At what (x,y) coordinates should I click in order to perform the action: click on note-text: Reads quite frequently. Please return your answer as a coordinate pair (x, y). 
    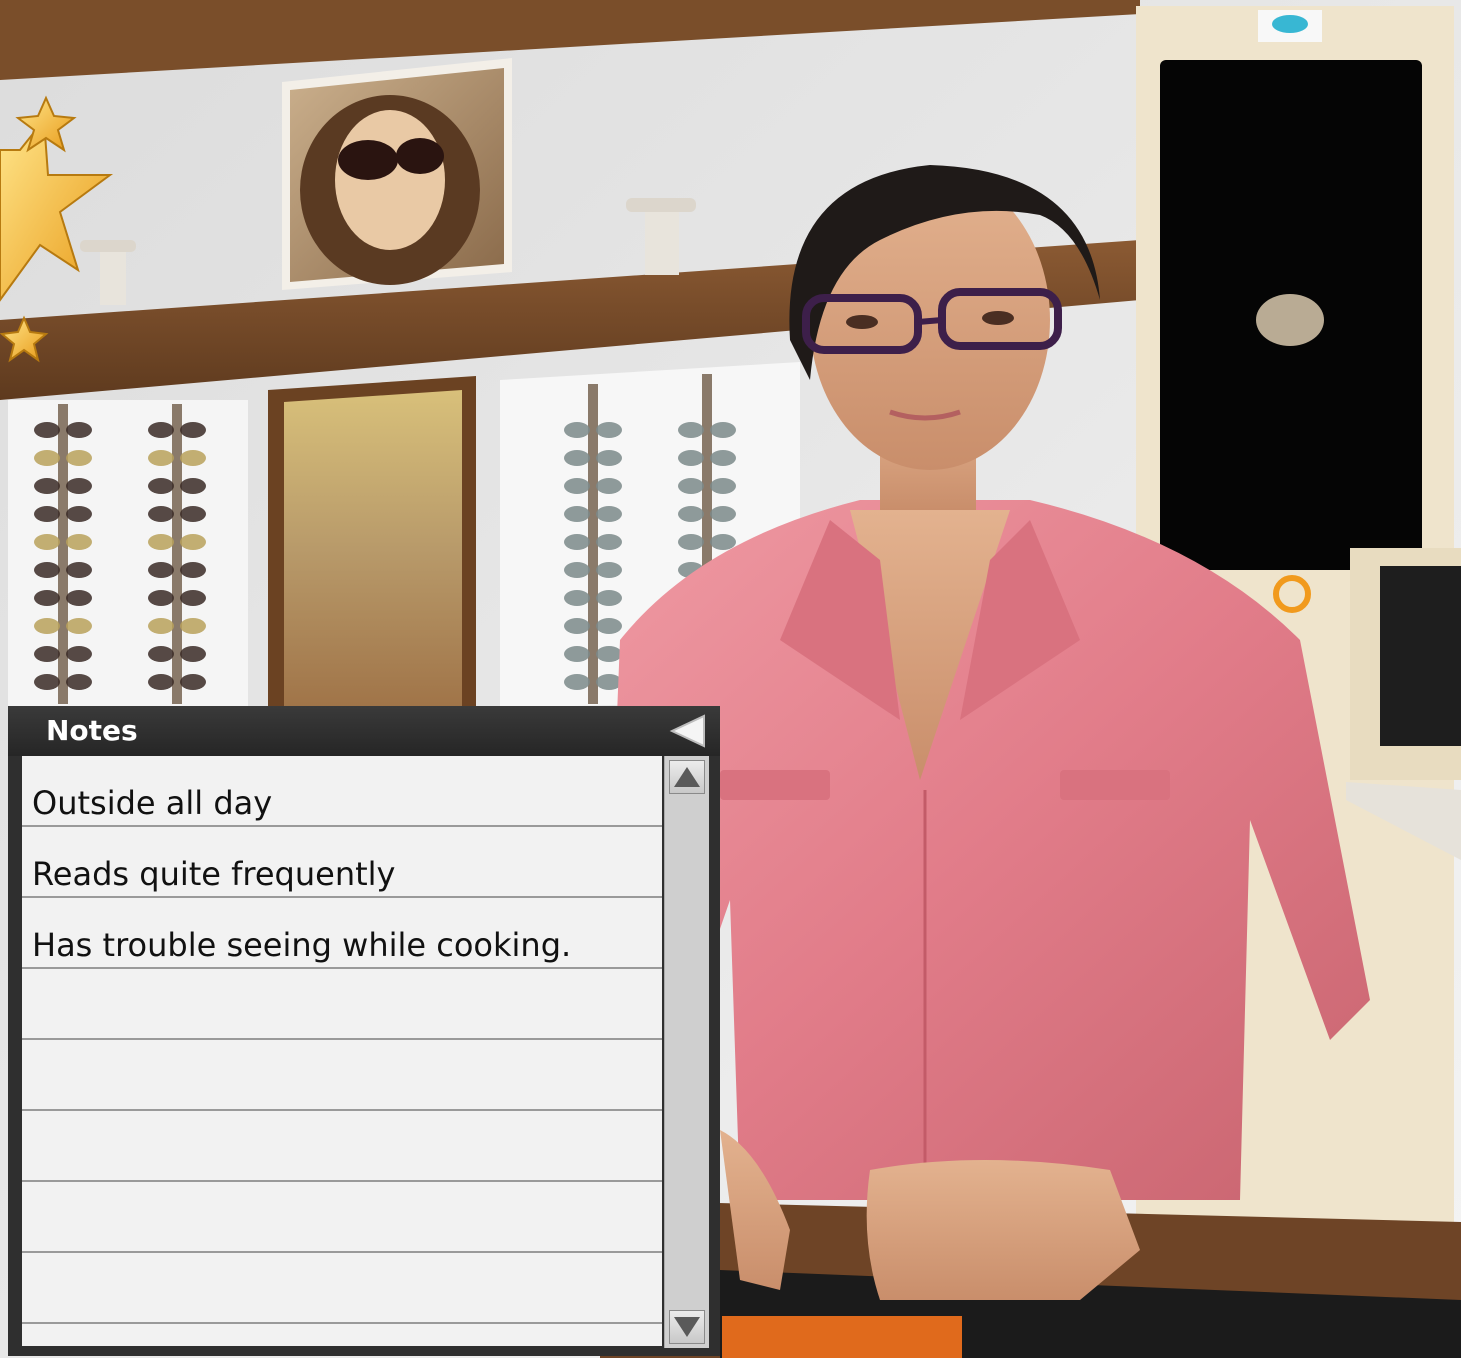
    Looking at the image, I should click on (214, 874).